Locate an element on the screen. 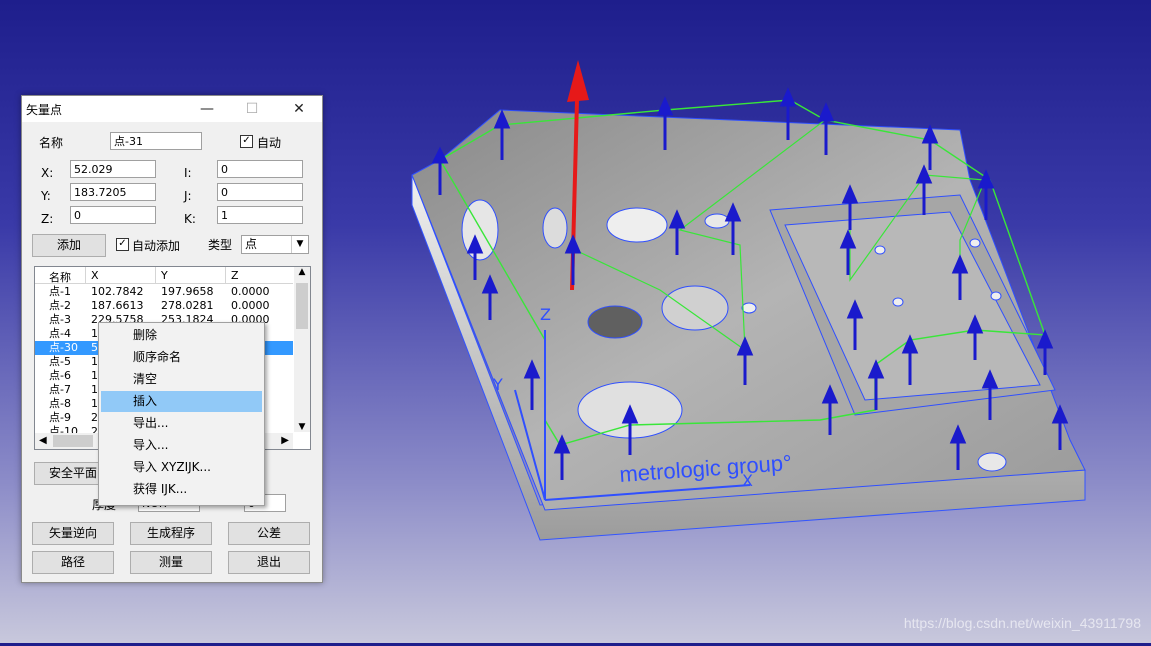 This screenshot has width=1151, height=646. exit-button: 退出 is located at coordinates (269, 562).